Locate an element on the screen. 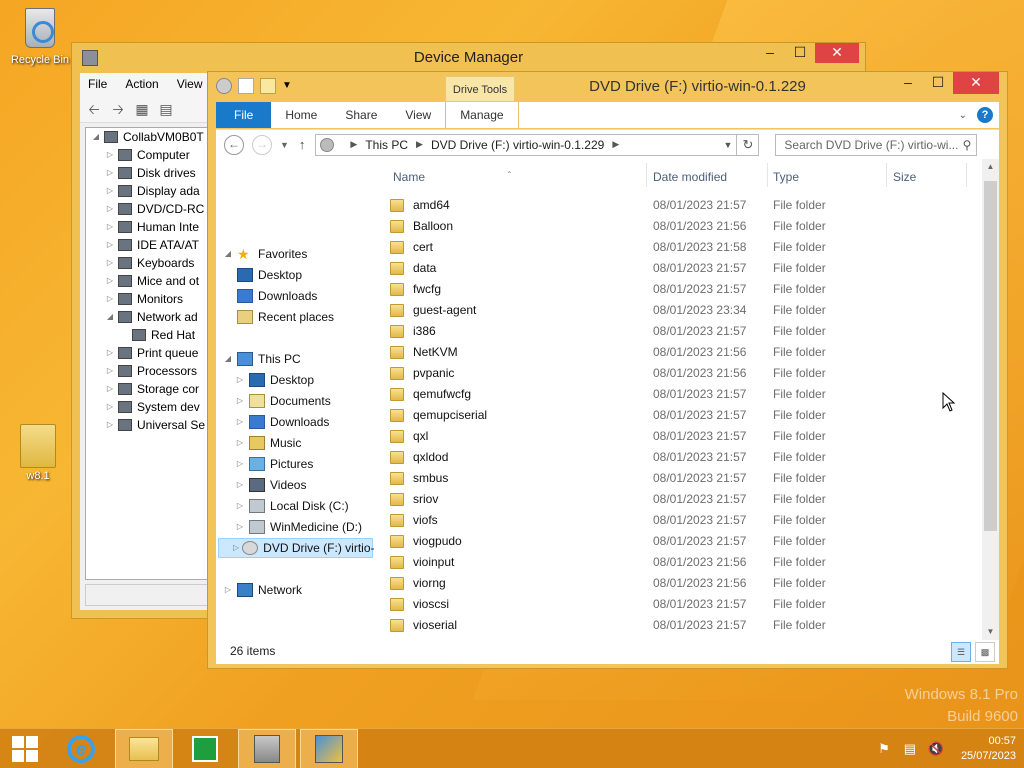 This screenshot has height=768, width=1024. column-size: Size is located at coordinates (904, 177).